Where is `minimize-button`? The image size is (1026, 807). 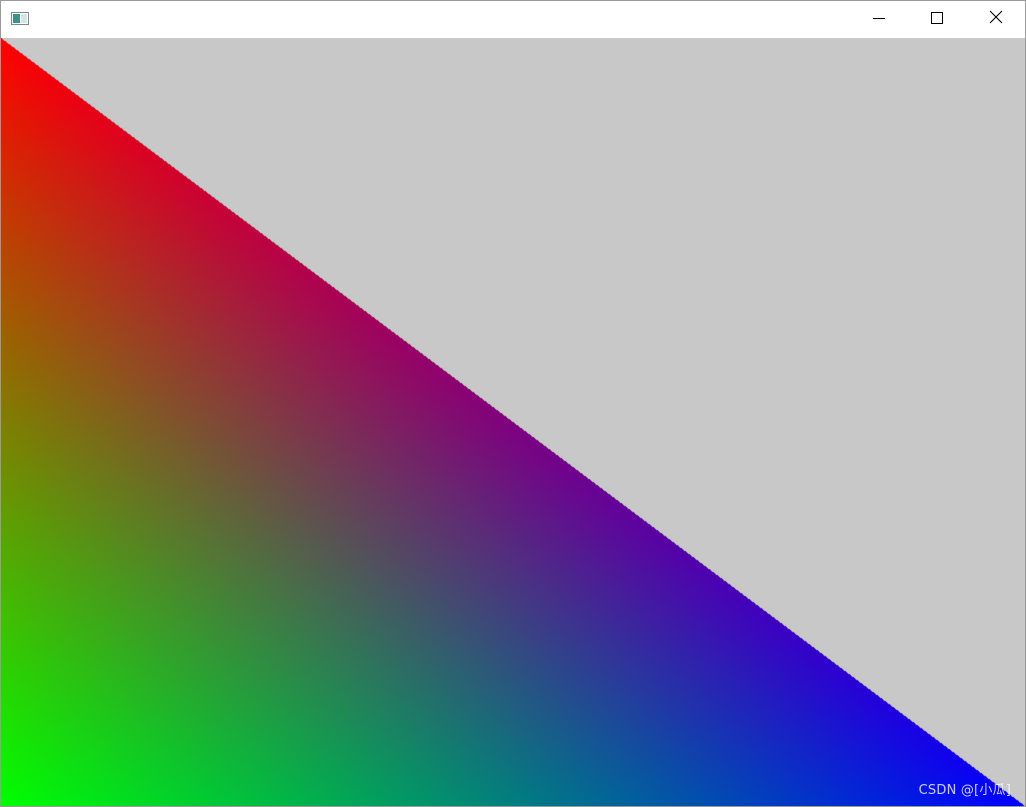 minimize-button is located at coordinates (879, 19).